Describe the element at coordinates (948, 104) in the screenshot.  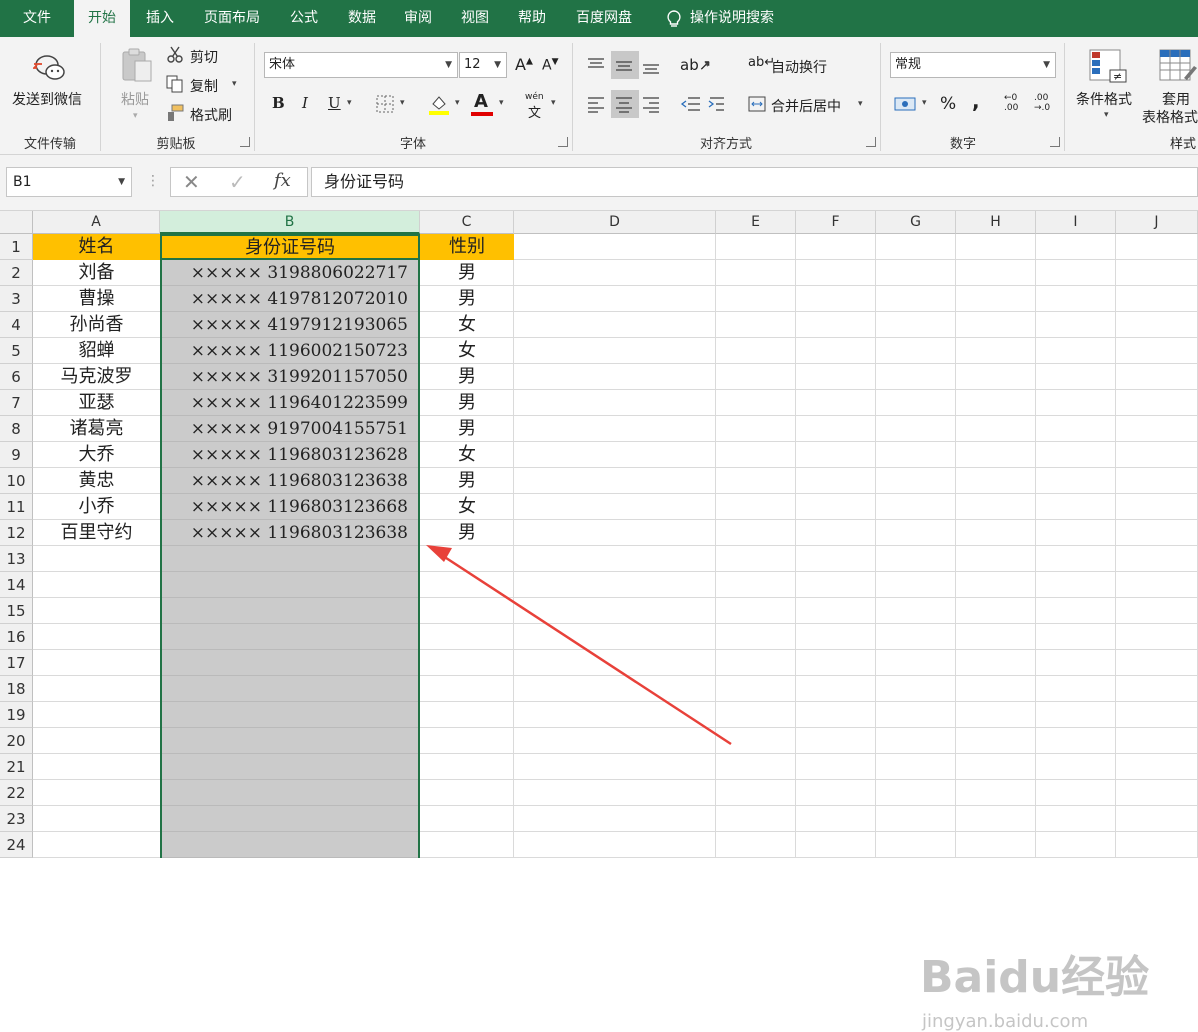
I see `percent-button: %` at that location.